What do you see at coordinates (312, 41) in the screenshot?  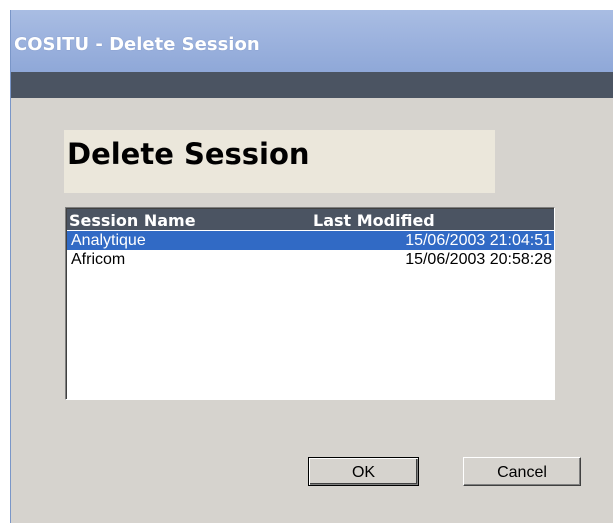 I see `title-bar: COSITU - Delete Session` at bounding box center [312, 41].